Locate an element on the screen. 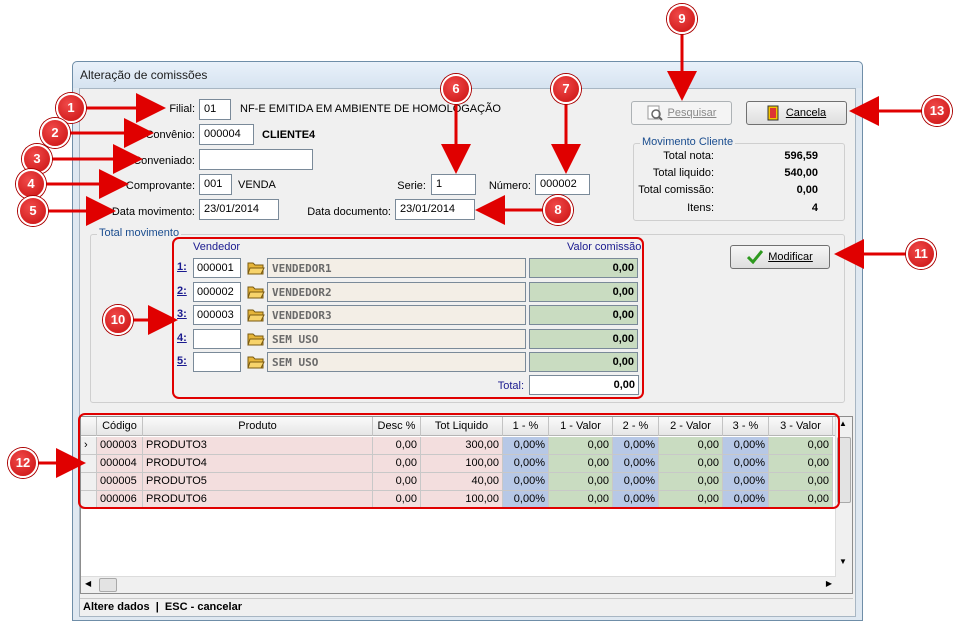 The width and height of the screenshot is (955, 623). callout-badge: 6 is located at coordinates (456, 89).